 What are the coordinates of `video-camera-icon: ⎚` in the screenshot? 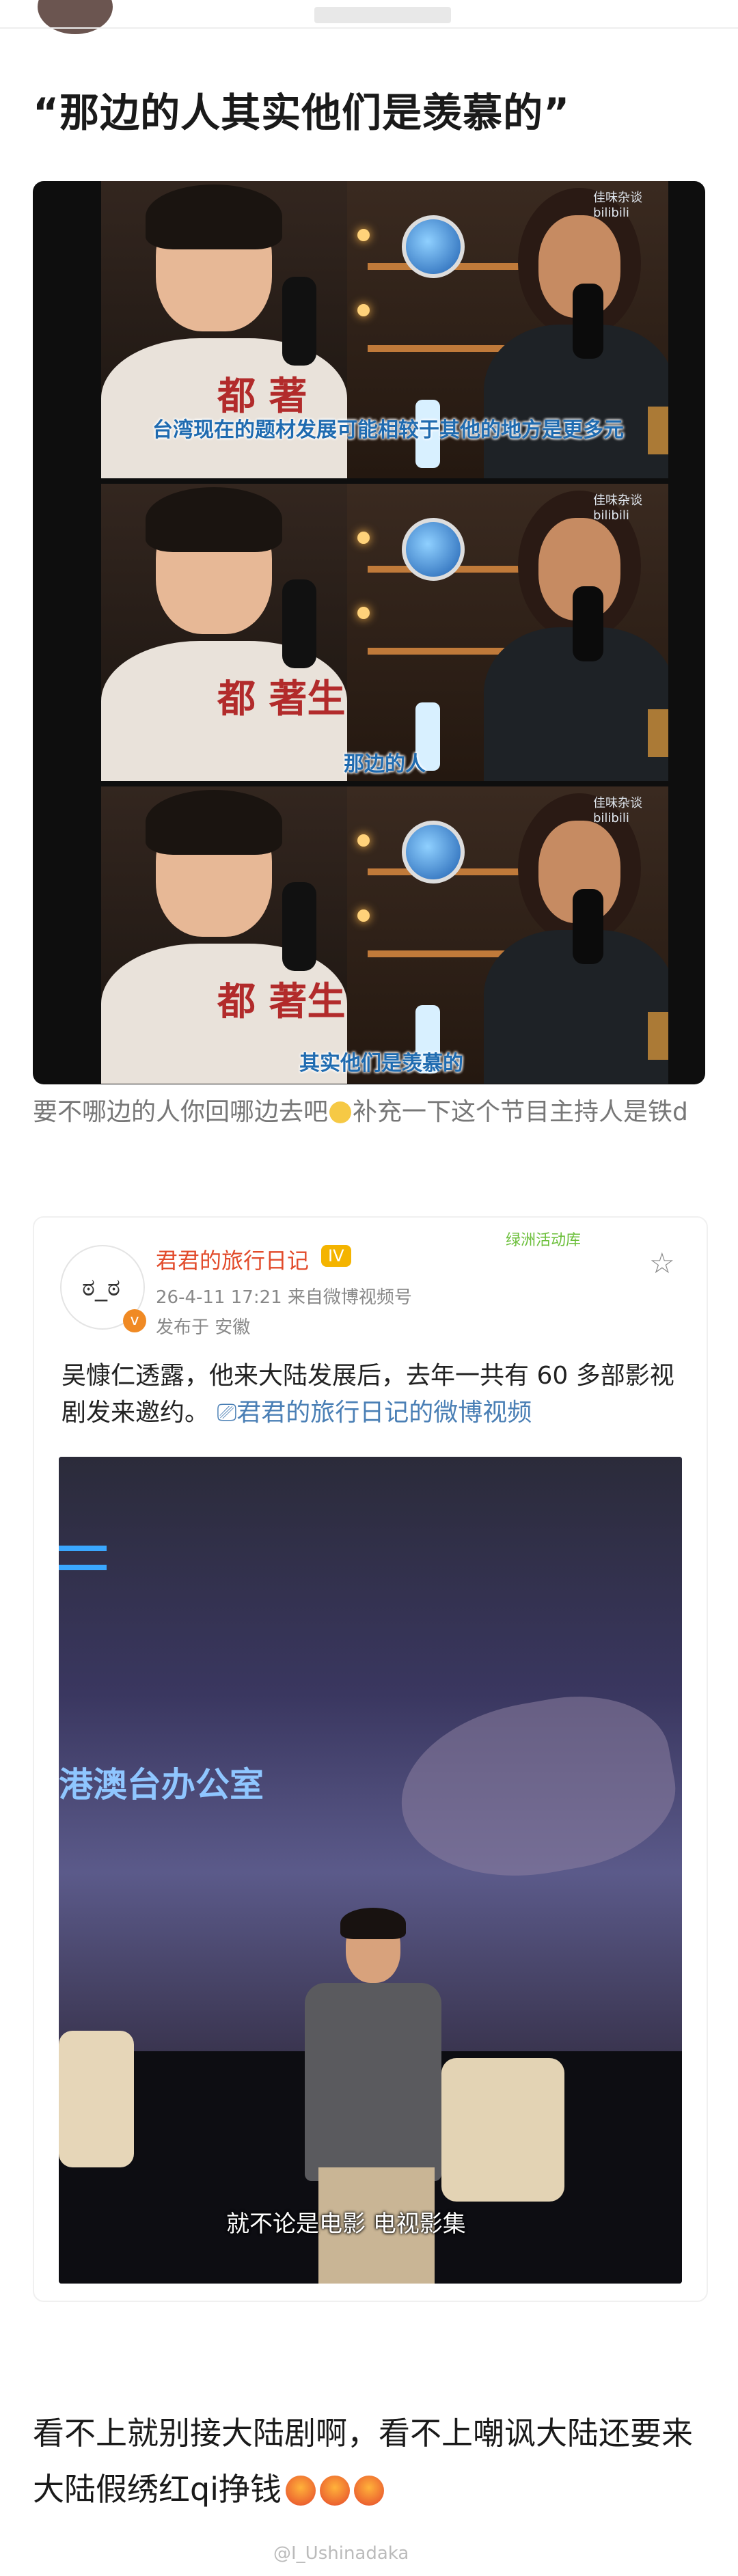 It's located at (227, 1413).